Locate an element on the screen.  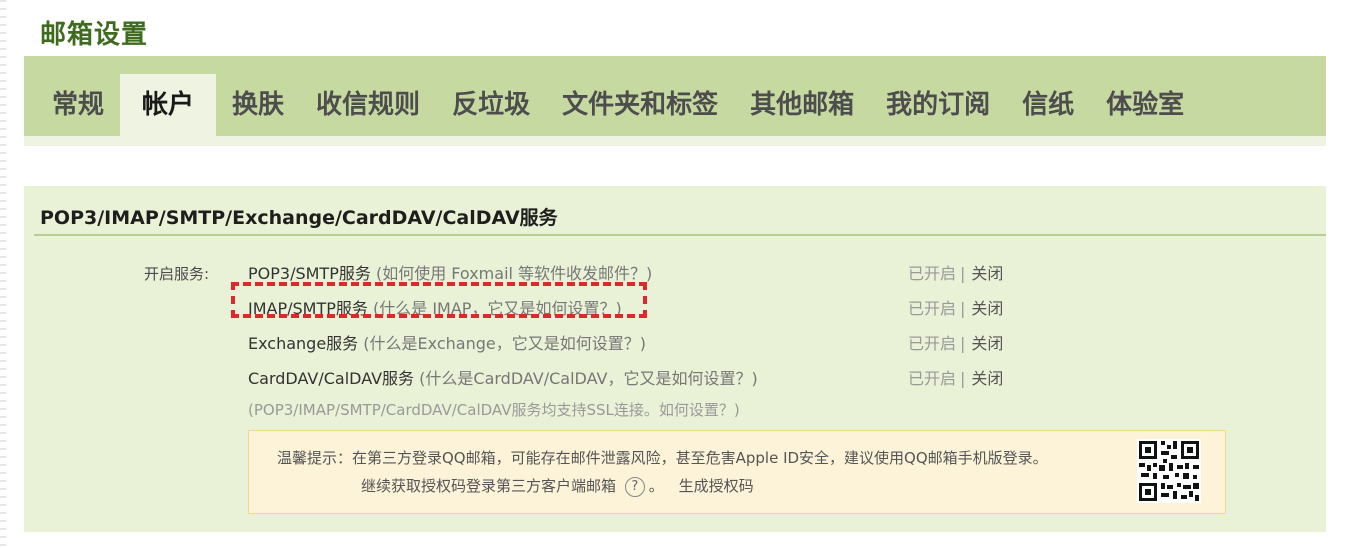
tab-skin: 换肤 is located at coordinates (258, 105).